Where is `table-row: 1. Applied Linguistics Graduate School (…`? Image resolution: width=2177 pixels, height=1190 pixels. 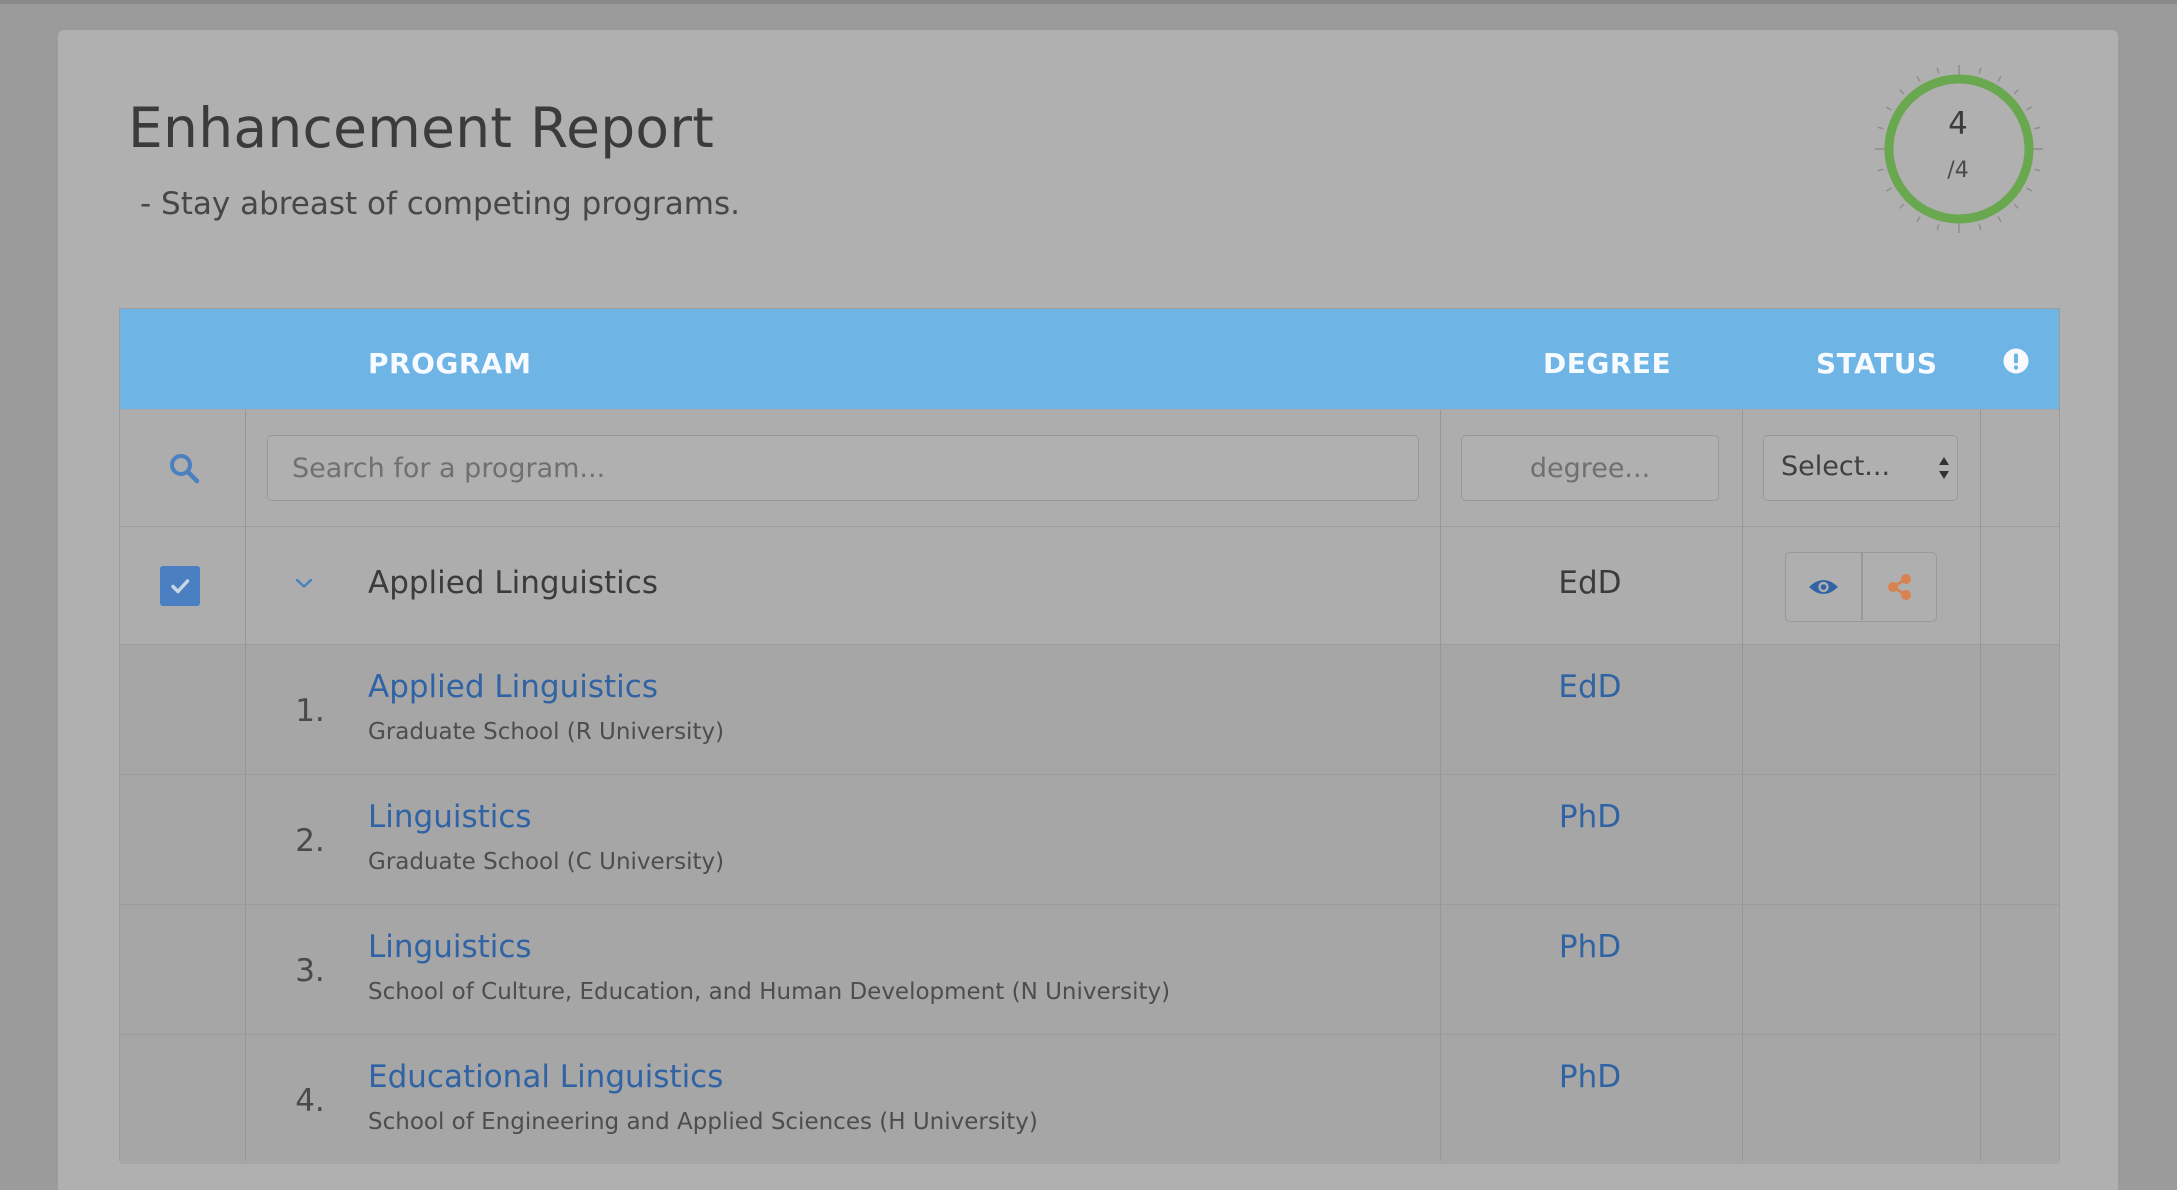
table-row: 1. Applied Linguistics Graduate School (… is located at coordinates (1089, 709).